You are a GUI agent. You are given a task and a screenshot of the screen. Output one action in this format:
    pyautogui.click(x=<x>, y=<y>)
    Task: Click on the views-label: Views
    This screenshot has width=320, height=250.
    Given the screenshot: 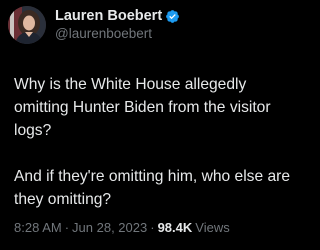 What is the action you would take?
    pyautogui.click(x=212, y=227)
    